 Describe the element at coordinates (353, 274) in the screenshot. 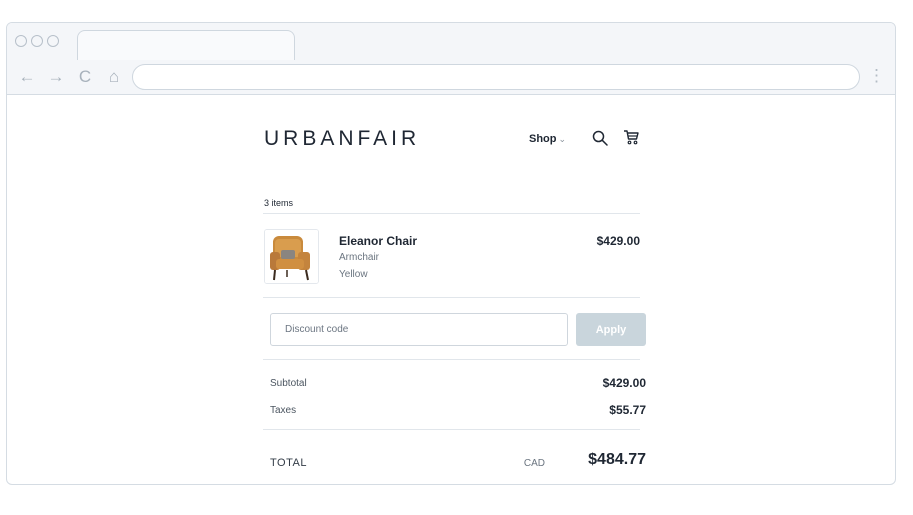

I see `product-color: Yellow` at that location.